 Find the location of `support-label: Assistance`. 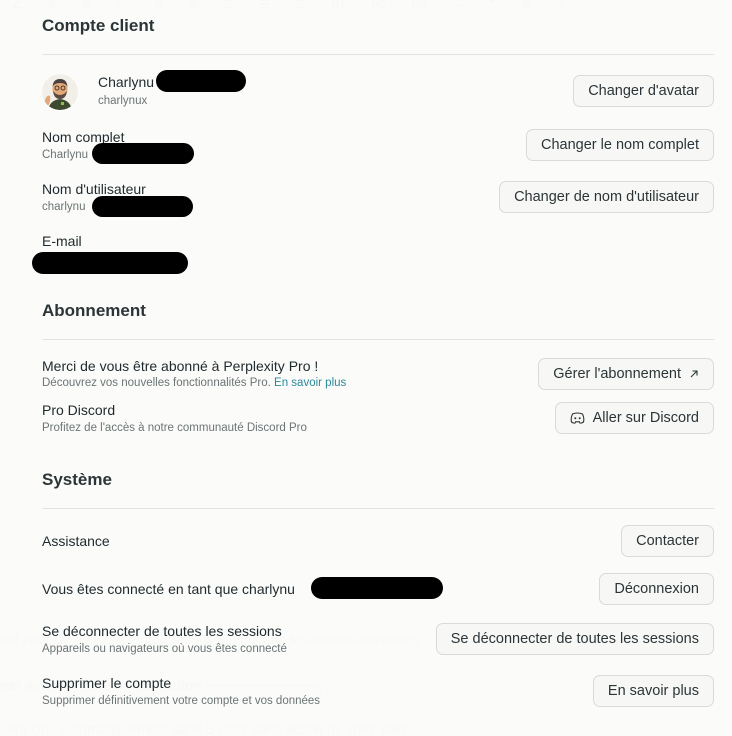

support-label: Assistance is located at coordinates (76, 541).